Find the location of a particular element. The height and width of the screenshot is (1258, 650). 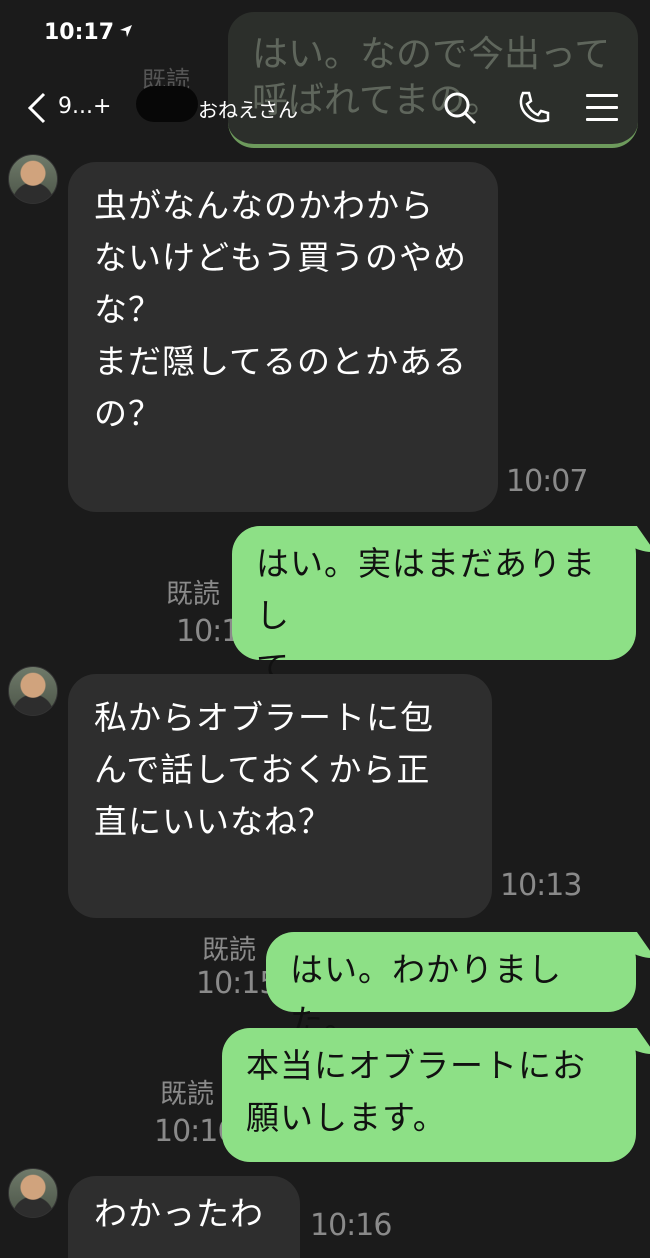

message-time: 10:07 is located at coordinates (547, 481).